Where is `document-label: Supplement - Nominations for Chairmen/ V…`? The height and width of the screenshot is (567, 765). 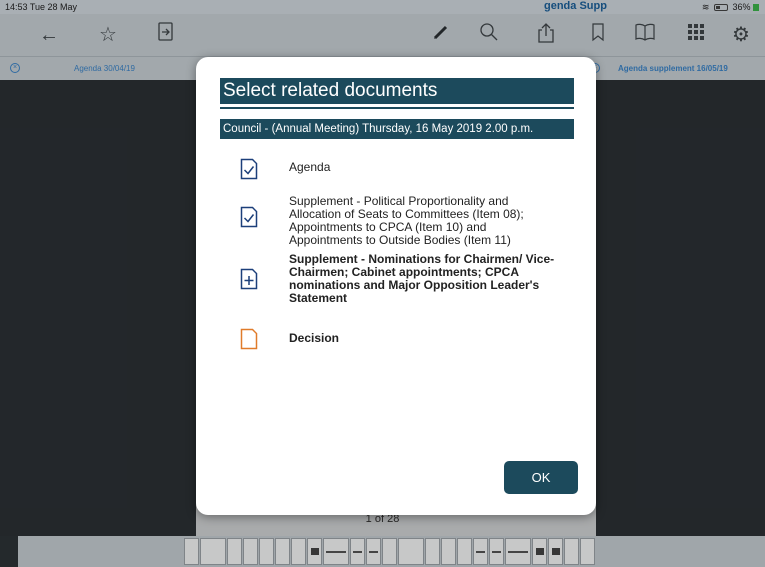 document-label: Supplement - Nominations for Chairmen/ V… is located at coordinates (422, 278).